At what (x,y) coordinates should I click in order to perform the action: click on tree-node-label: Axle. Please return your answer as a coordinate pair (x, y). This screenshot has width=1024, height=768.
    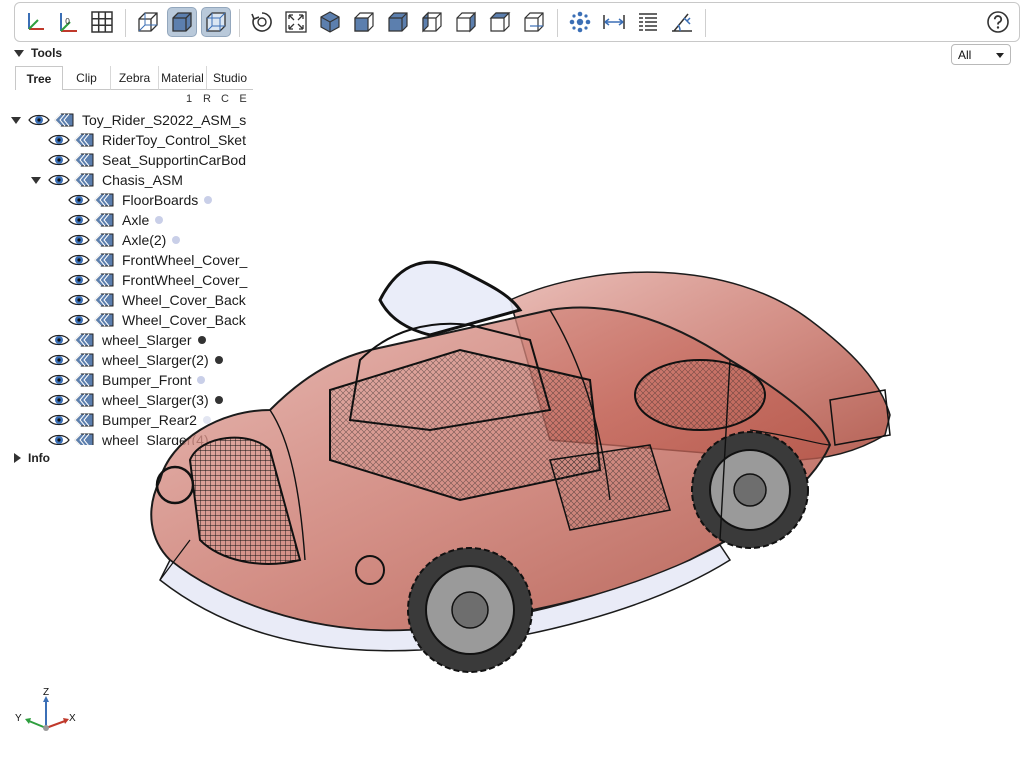
    Looking at the image, I should click on (136, 220).